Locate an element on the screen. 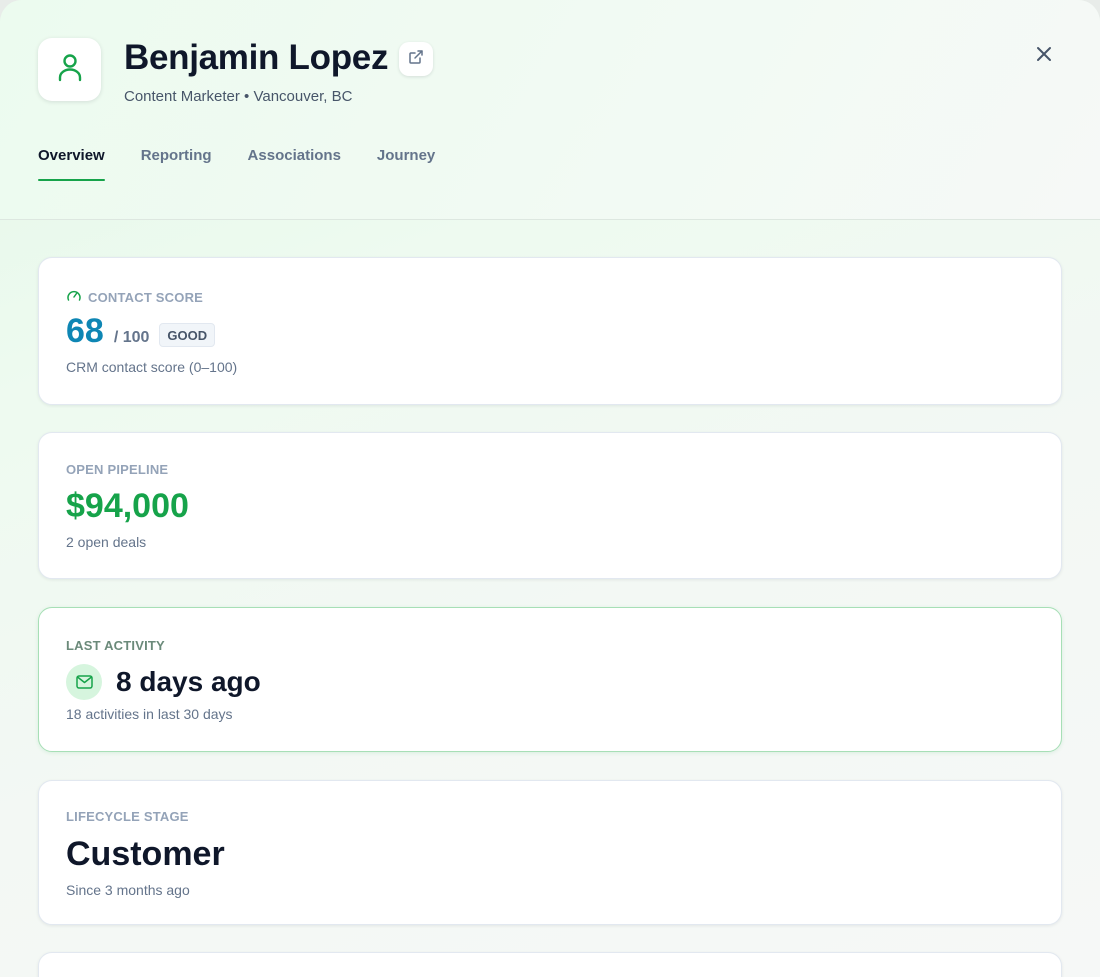 Image resolution: width=1100 pixels, height=977 pixels. contact-score-value-row: 68 / 100 GOOD is located at coordinates (141, 331).